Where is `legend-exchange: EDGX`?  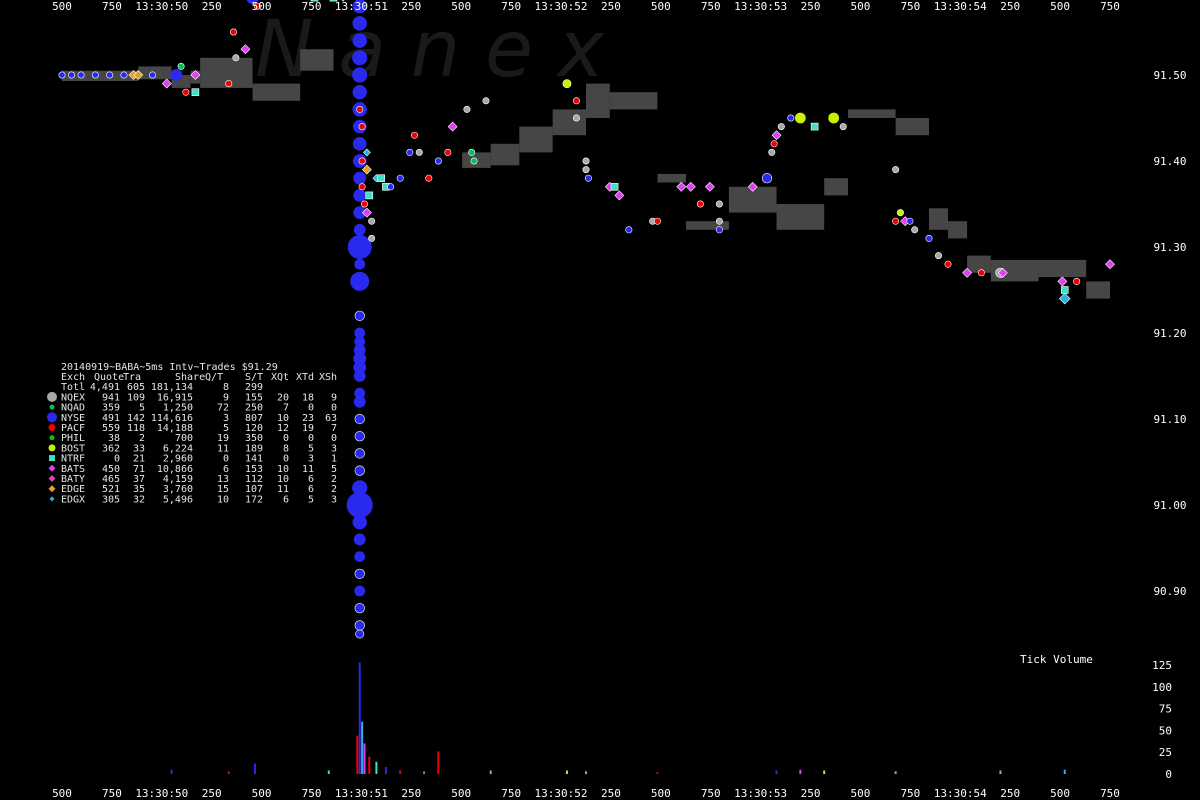
legend-exchange: EDGX is located at coordinates (73, 499).